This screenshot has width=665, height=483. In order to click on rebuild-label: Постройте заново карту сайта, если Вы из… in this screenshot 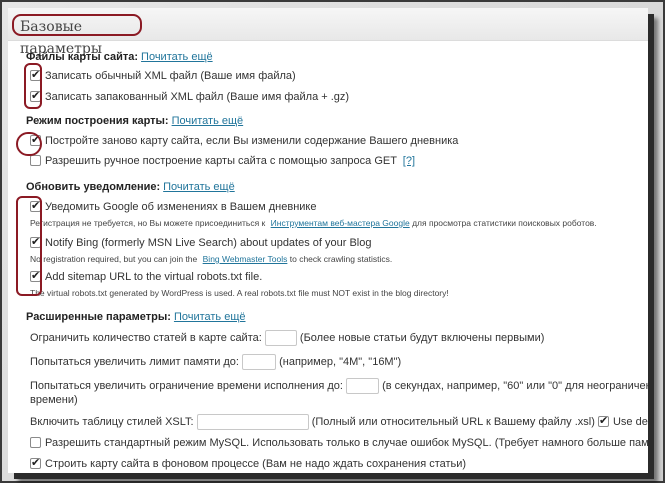, I will do `click(252, 141)`.